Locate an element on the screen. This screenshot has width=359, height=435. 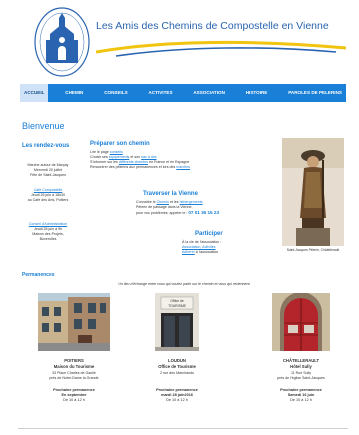
statue-caption: Saint-Jacques Pèlerin, Châtellerault is located at coordinates (313, 250).